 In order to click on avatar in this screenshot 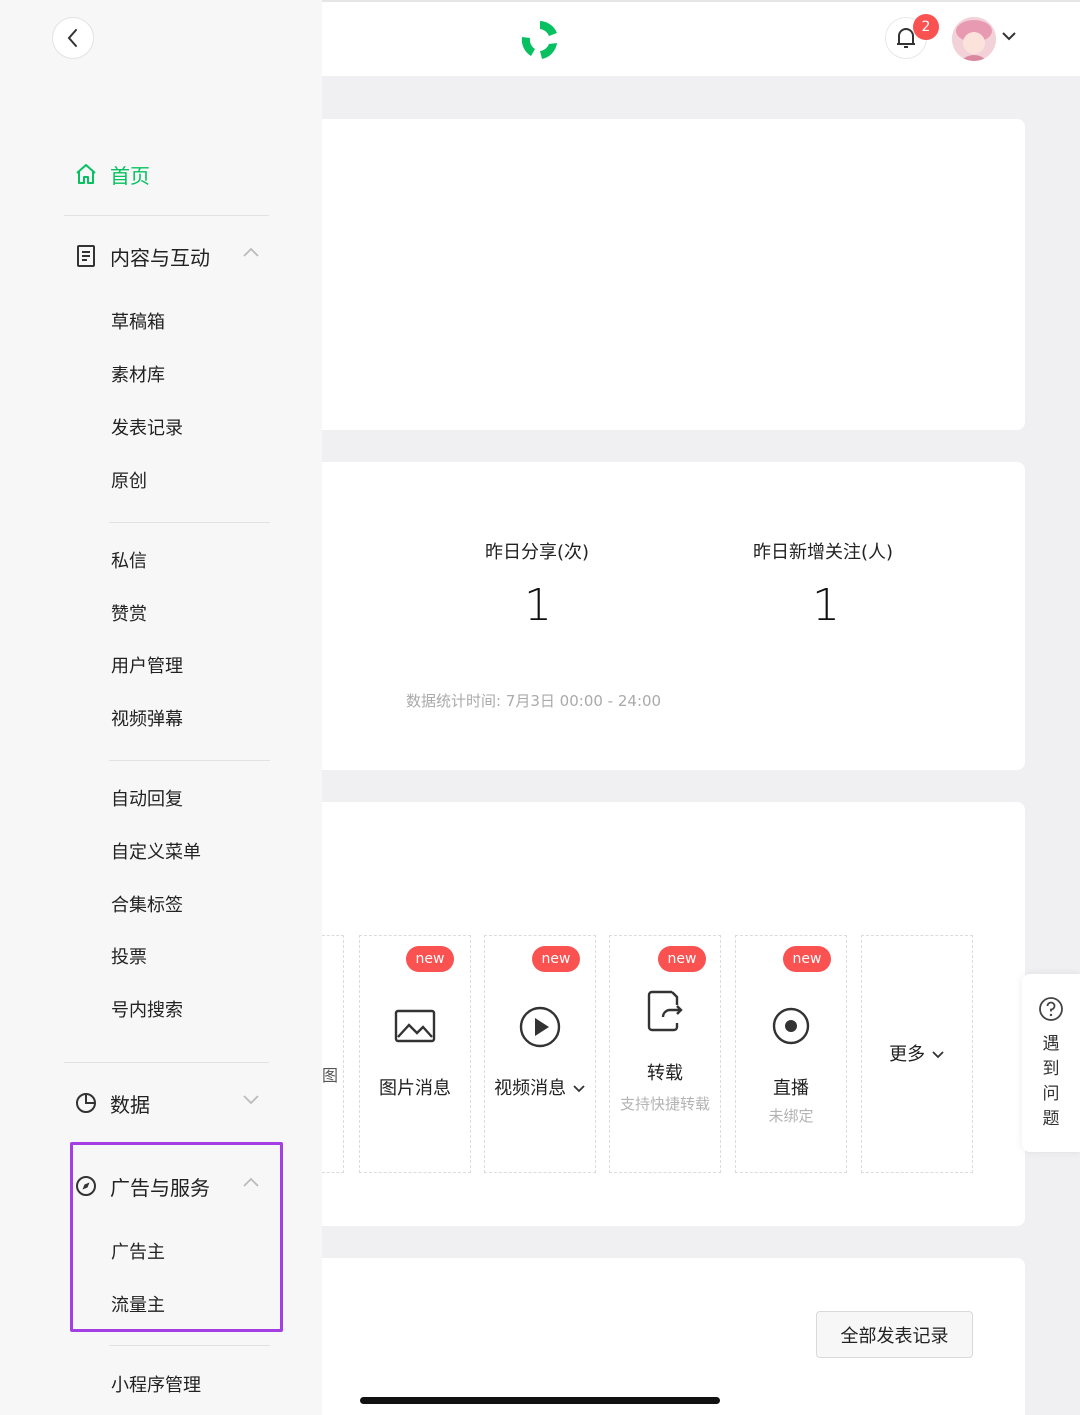, I will do `click(974, 39)`.